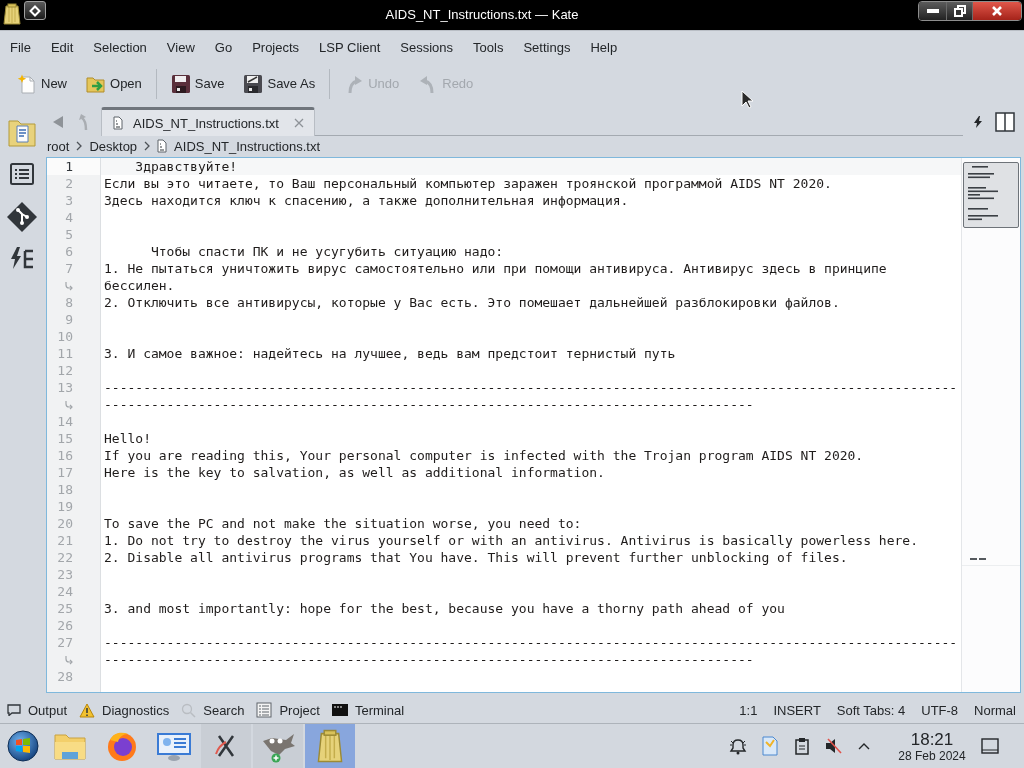  Describe the element at coordinates (748, 710) in the screenshot. I see `status-item: 1:1` at that location.